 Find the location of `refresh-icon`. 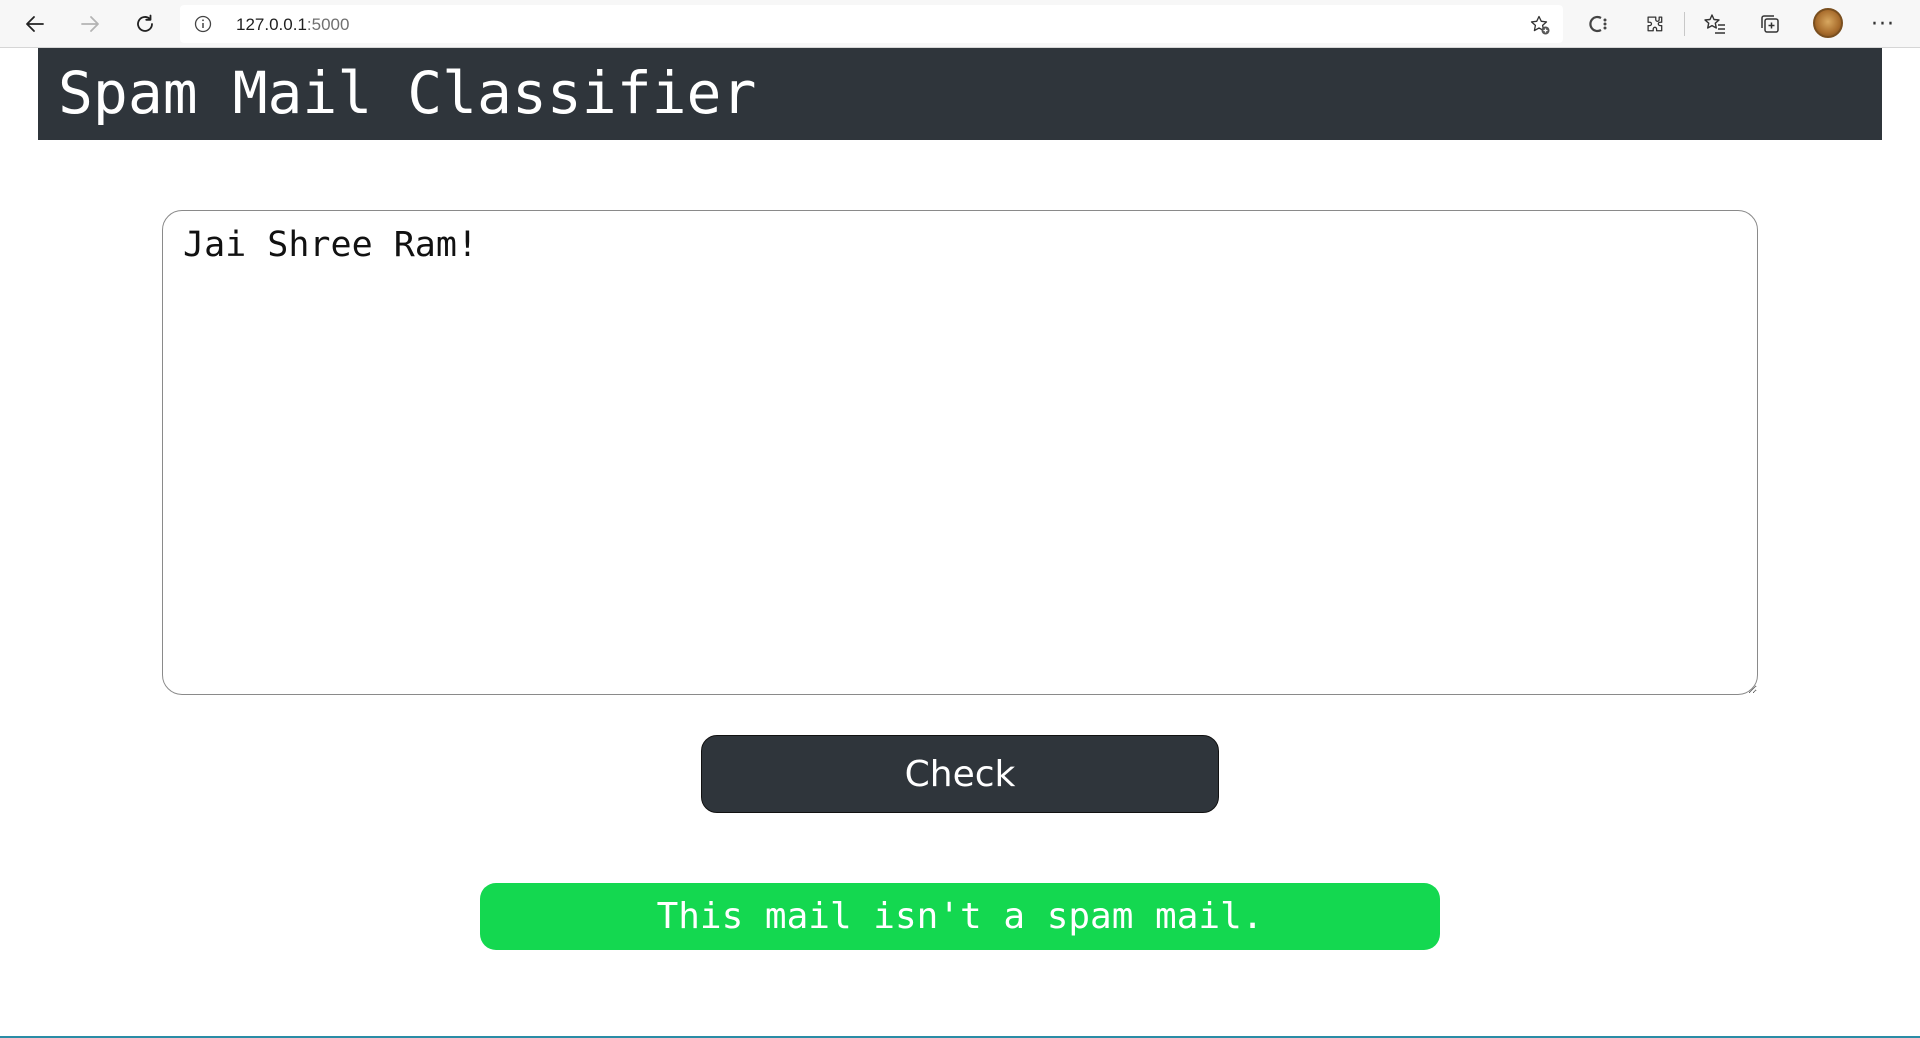

refresh-icon is located at coordinates (145, 23).